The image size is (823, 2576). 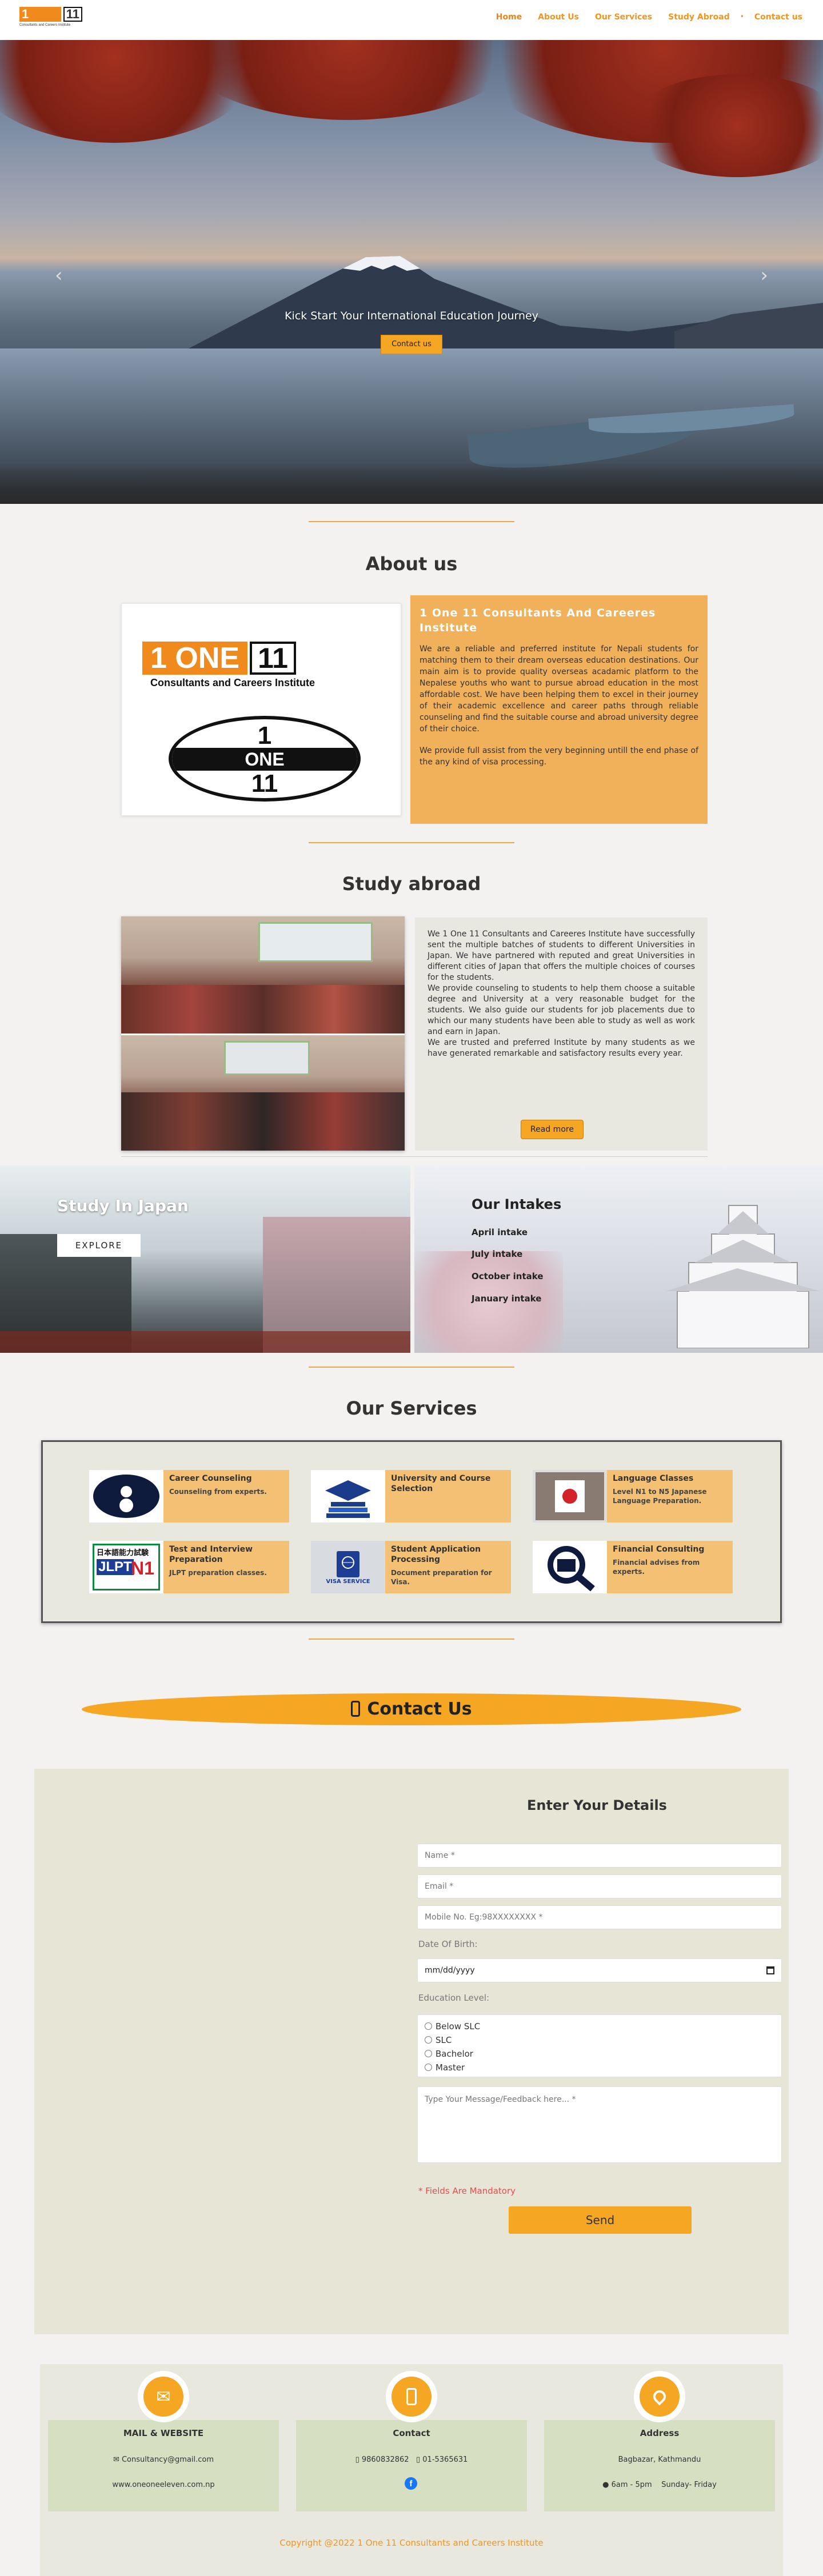 What do you see at coordinates (411, 1496) in the screenshot?
I see `service-university-selection: University and Course Selection` at bounding box center [411, 1496].